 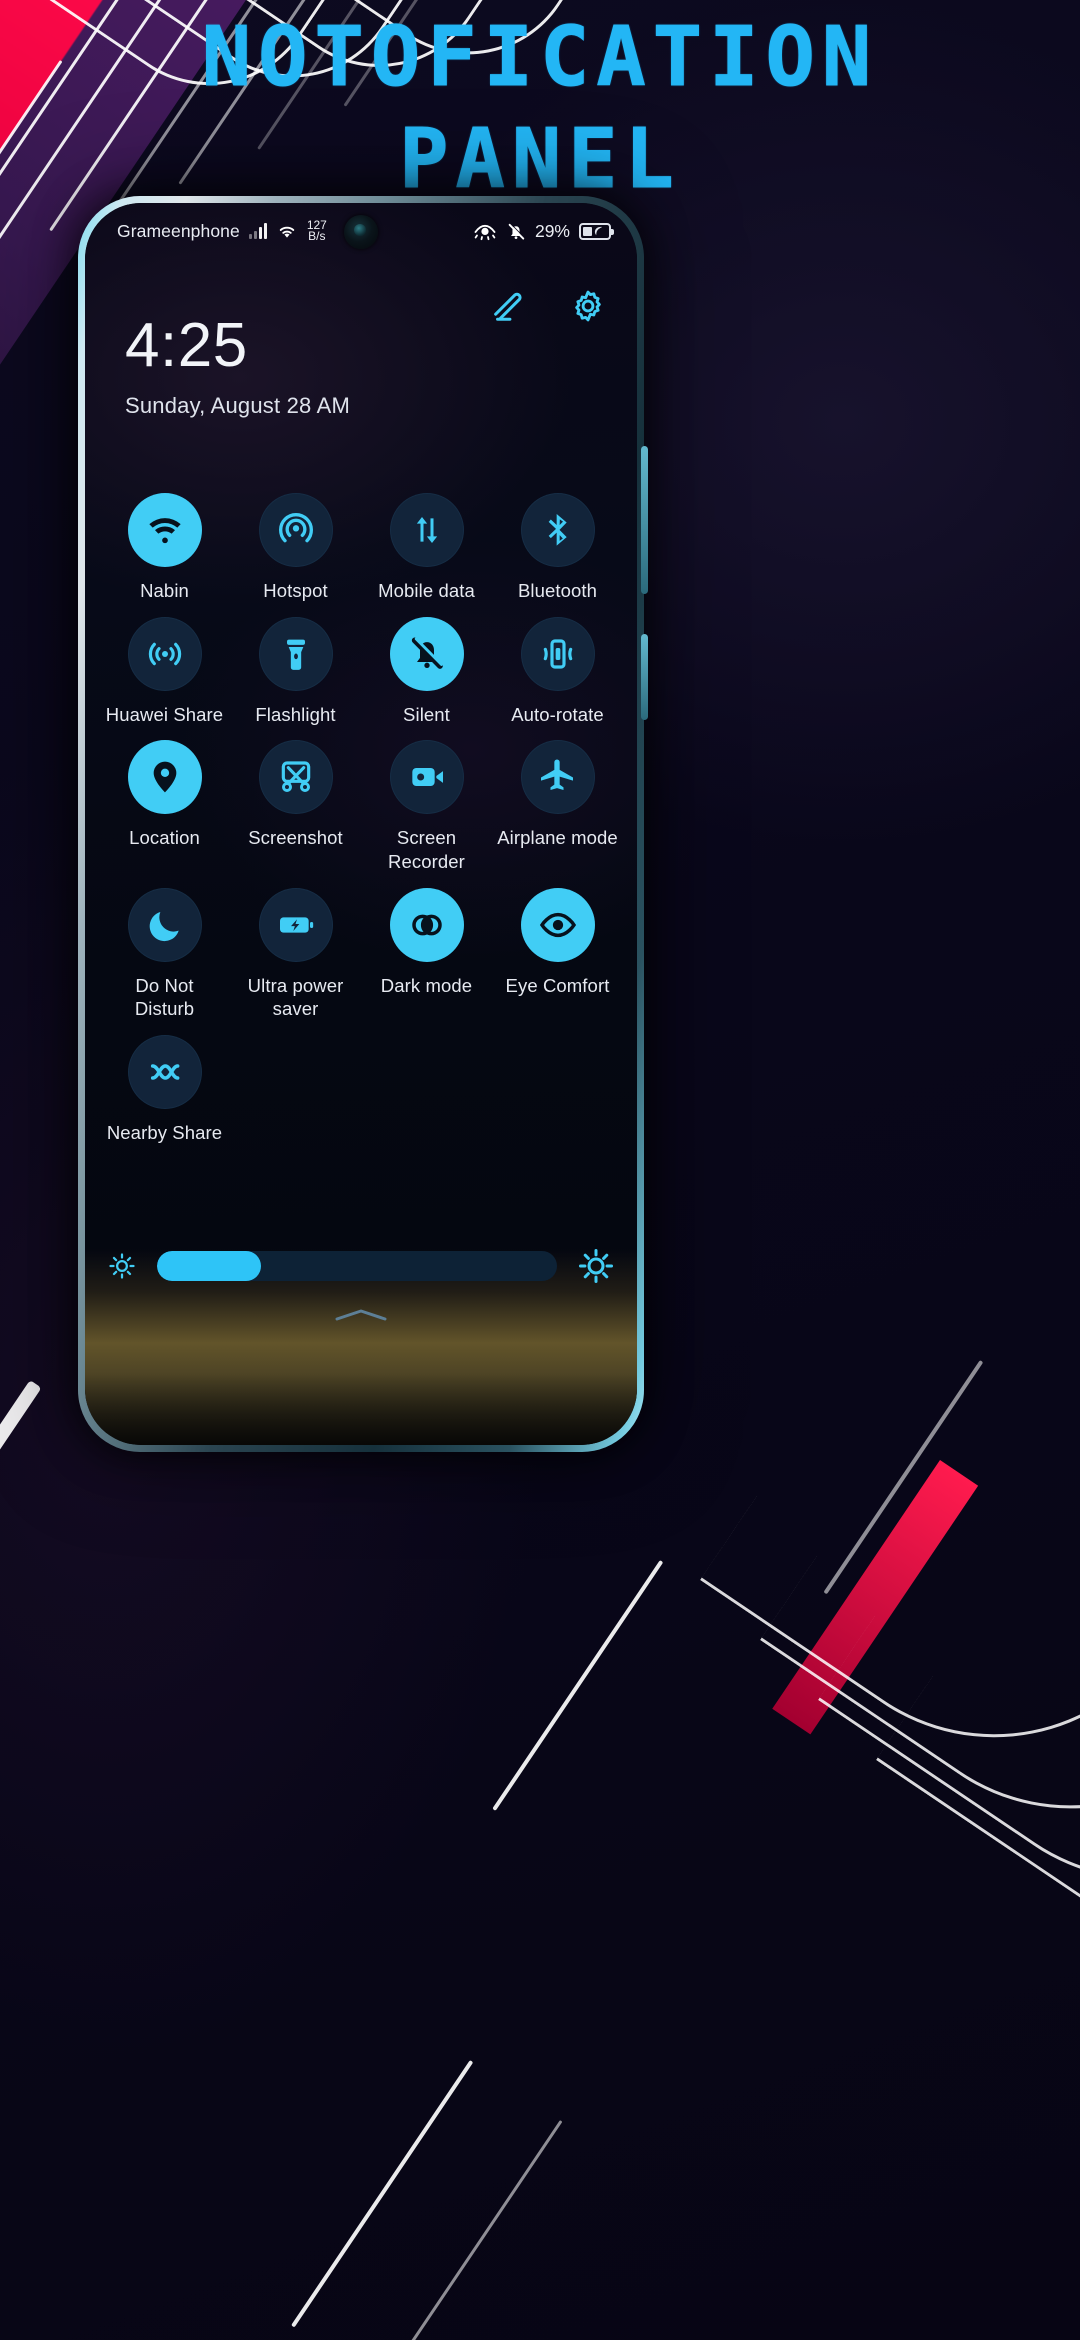 I want to click on tile-silent: Silent, so click(x=426, y=668).